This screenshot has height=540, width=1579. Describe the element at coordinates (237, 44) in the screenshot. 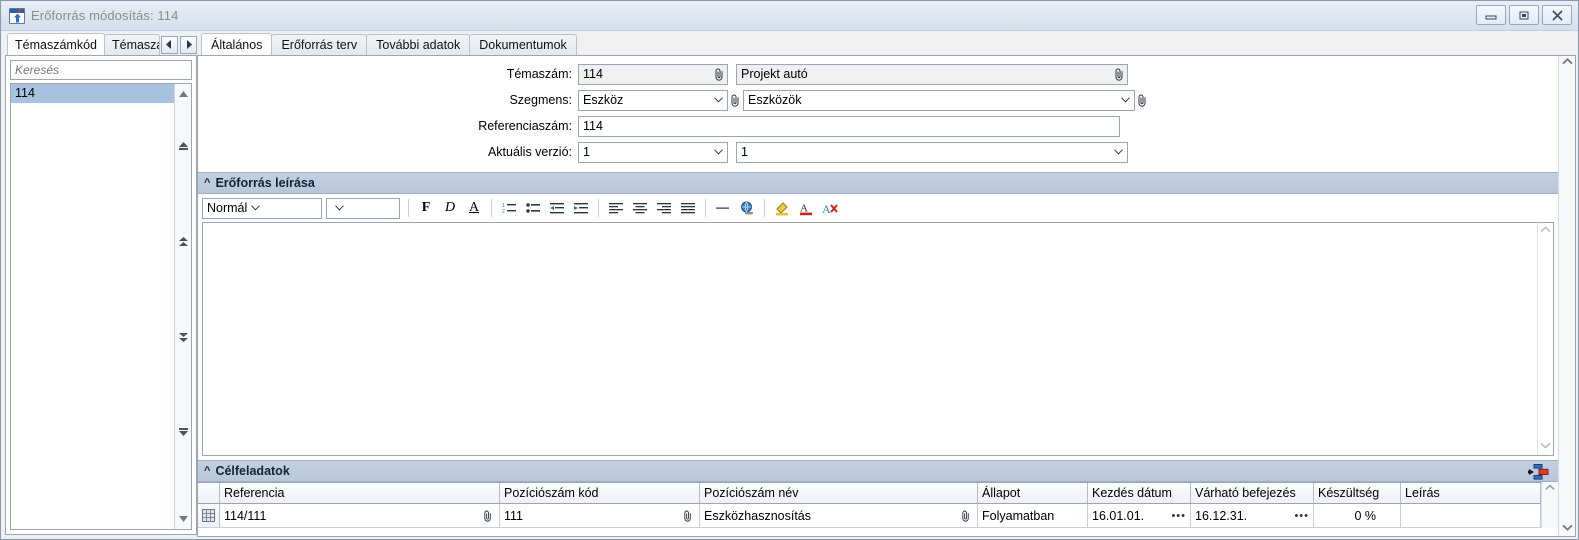

I see `tab-altalanos: Általános` at that location.